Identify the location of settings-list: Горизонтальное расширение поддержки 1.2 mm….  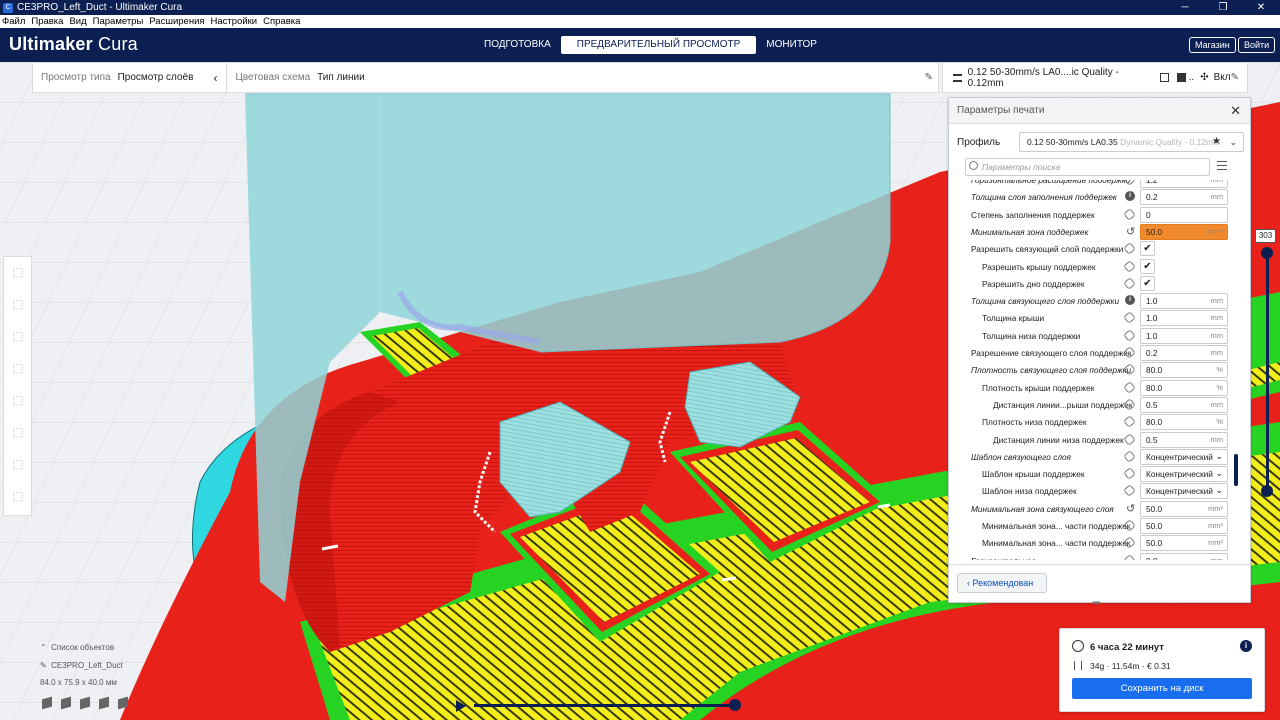
(1094, 370).